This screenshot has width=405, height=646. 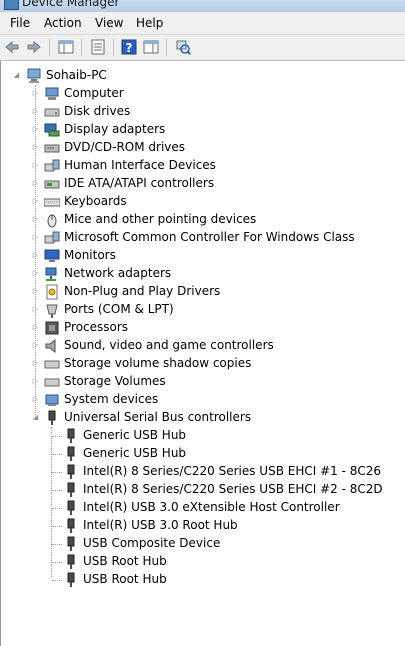 I want to click on title-bar: Device Manager, so click(x=202, y=6).